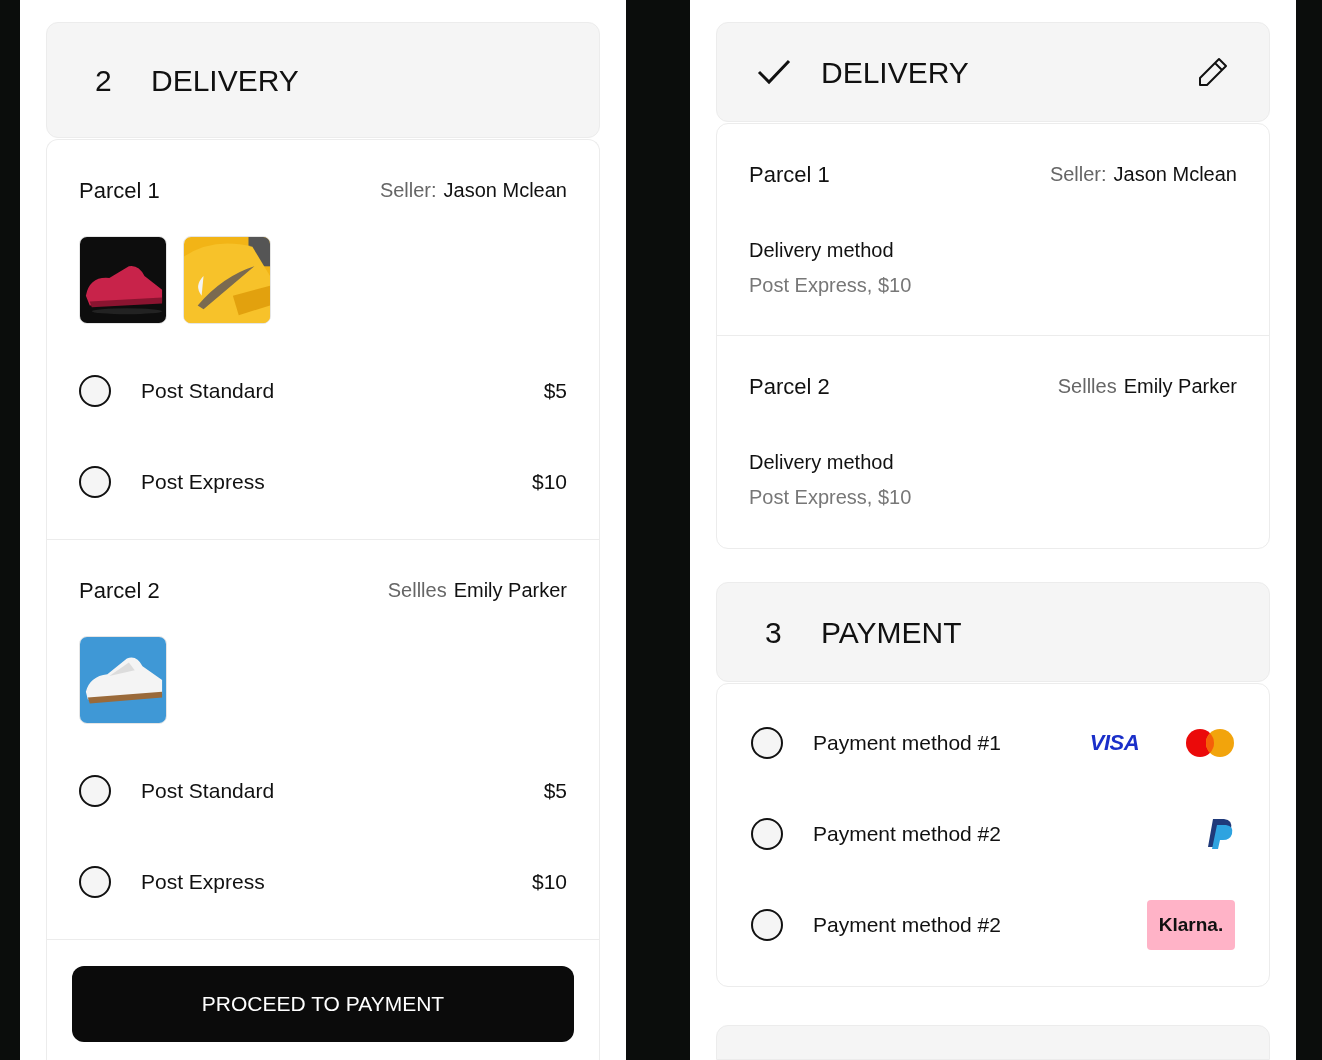 Image resolution: width=1322 pixels, height=1060 pixels. Describe the element at coordinates (773, 632) in the screenshot. I see `step-number: 3` at that location.